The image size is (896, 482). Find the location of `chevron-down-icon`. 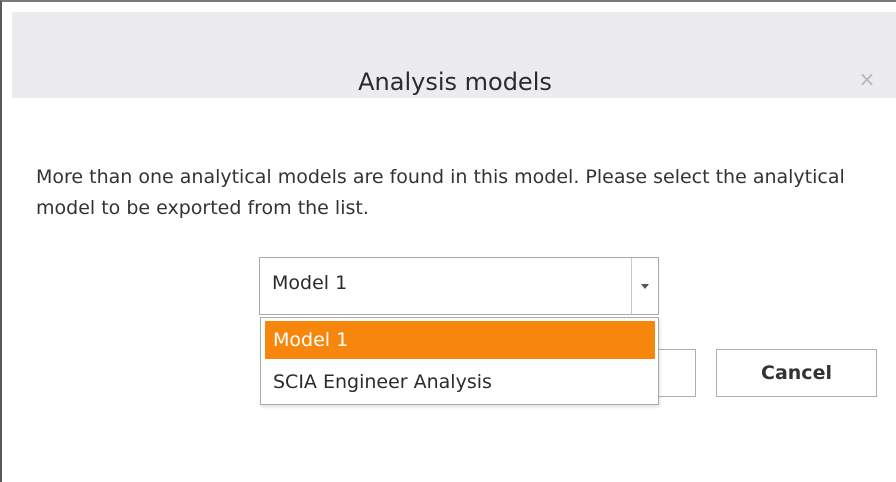

chevron-down-icon is located at coordinates (645, 286).